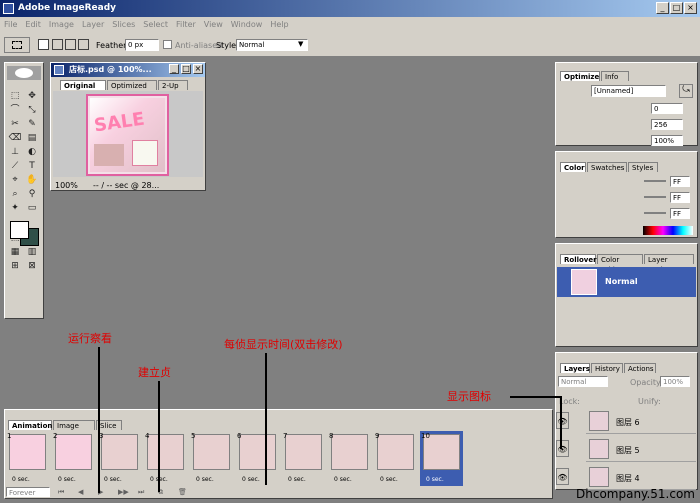 This screenshot has height=503, width=700. I want to click on optimize-arrow-icon: ⤿, so click(686, 91).